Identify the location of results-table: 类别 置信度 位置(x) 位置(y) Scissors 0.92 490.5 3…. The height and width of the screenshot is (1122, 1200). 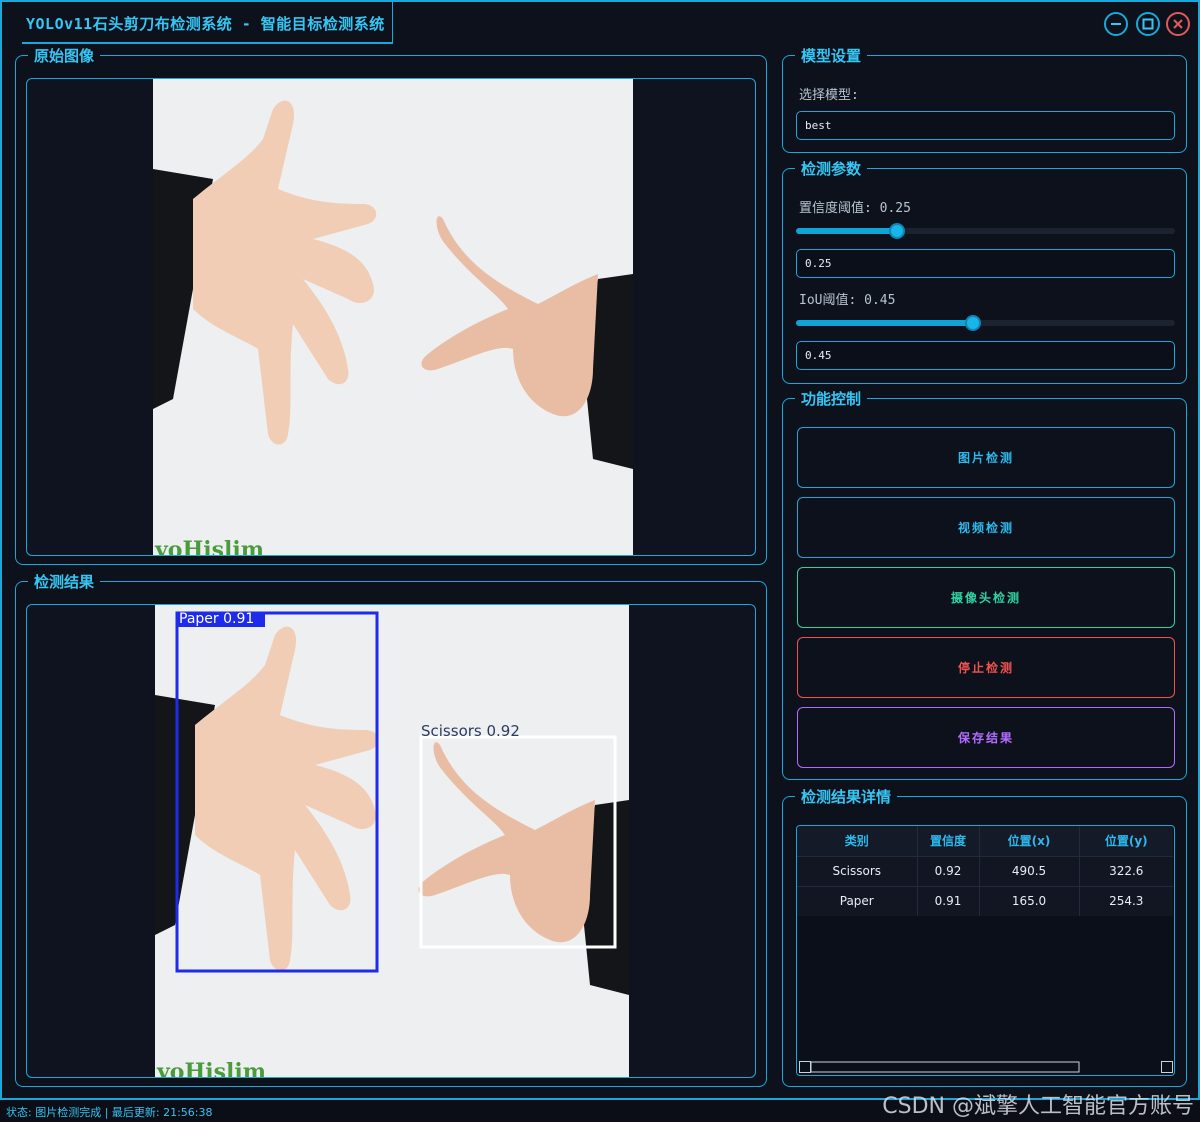
(985, 871).